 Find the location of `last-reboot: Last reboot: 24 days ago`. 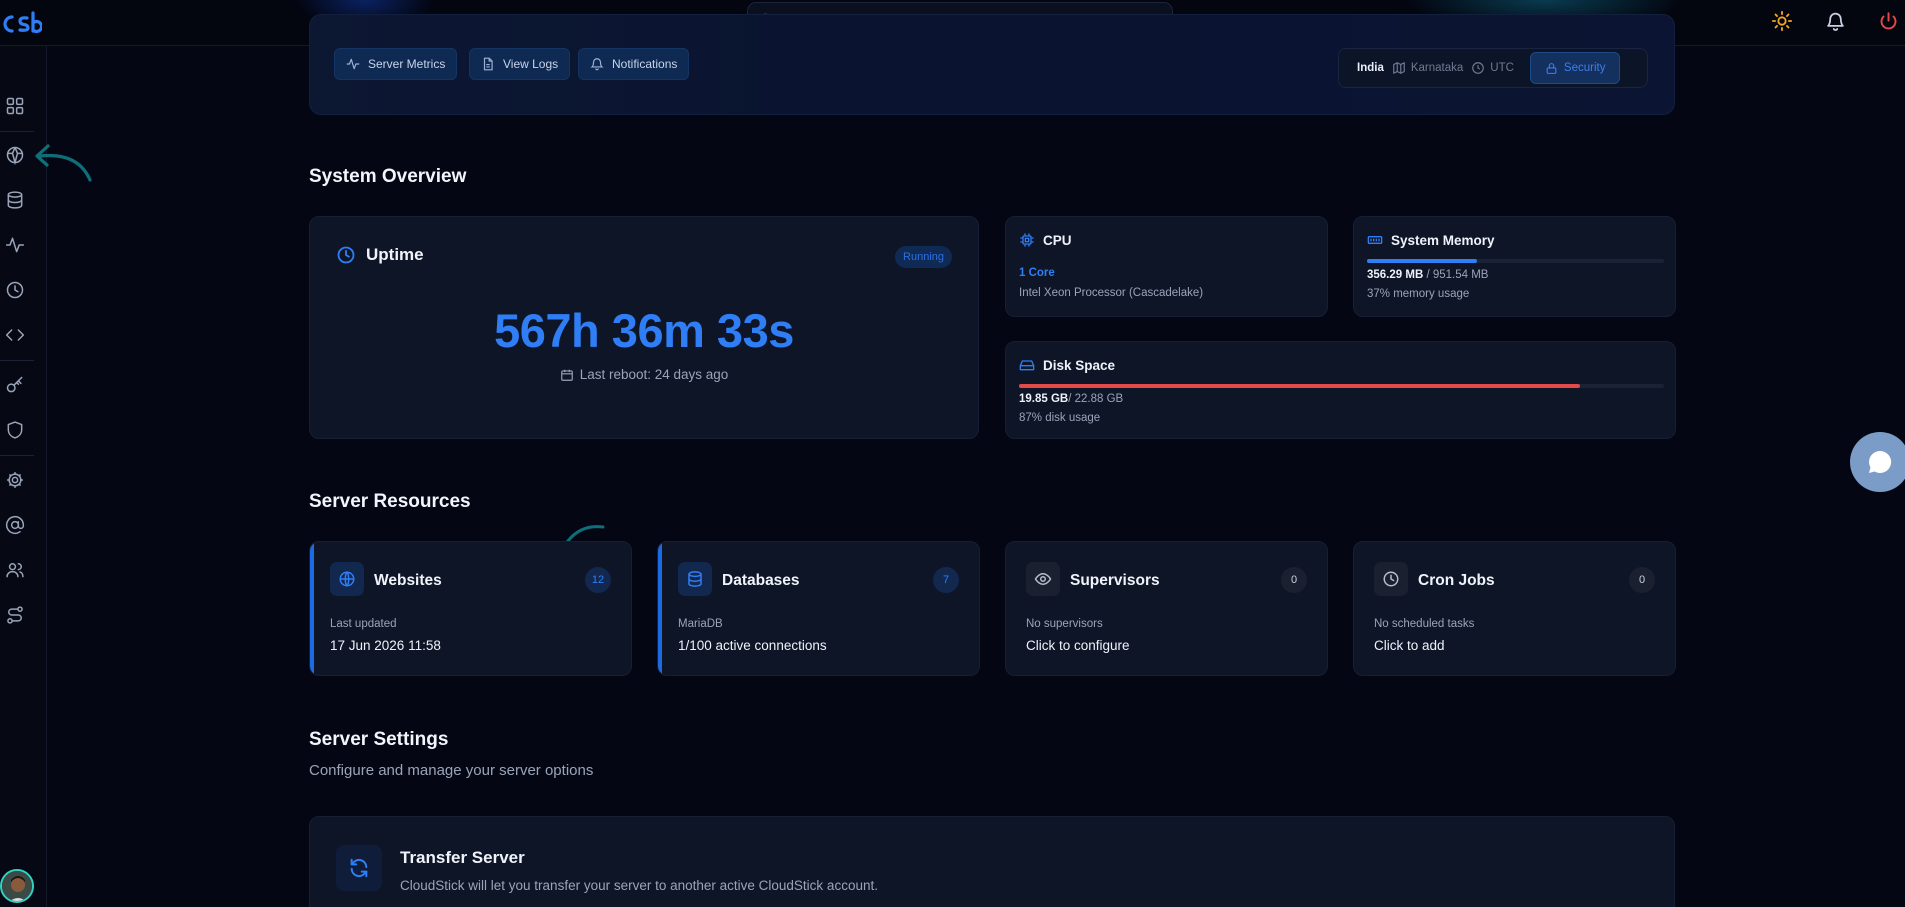

last-reboot: Last reboot: 24 days ago is located at coordinates (644, 374).